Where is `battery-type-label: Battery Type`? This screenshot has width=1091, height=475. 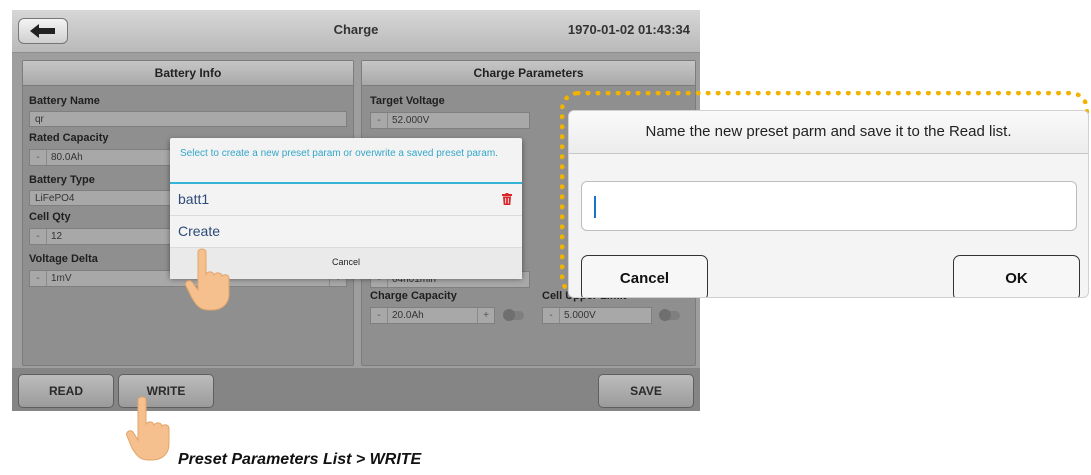
battery-type-label: Battery Type is located at coordinates (62, 180).